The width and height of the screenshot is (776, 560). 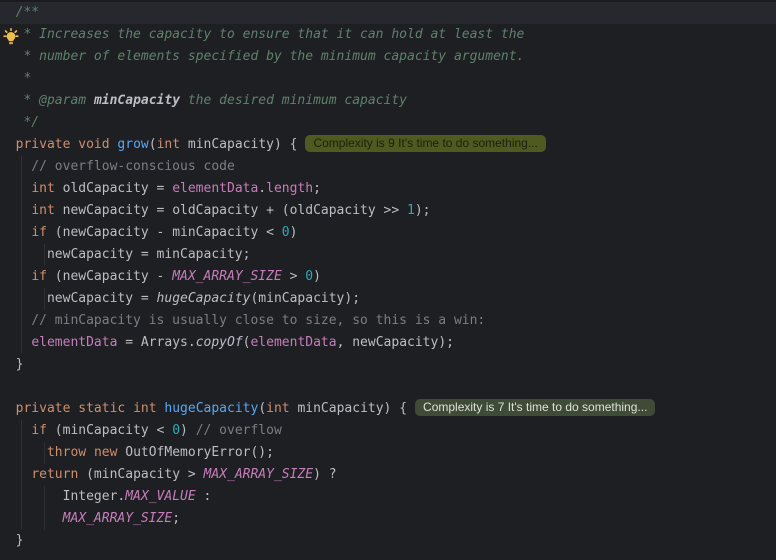 What do you see at coordinates (78, 298) in the screenshot?
I see `code-token-plain: newCapacity =` at bounding box center [78, 298].